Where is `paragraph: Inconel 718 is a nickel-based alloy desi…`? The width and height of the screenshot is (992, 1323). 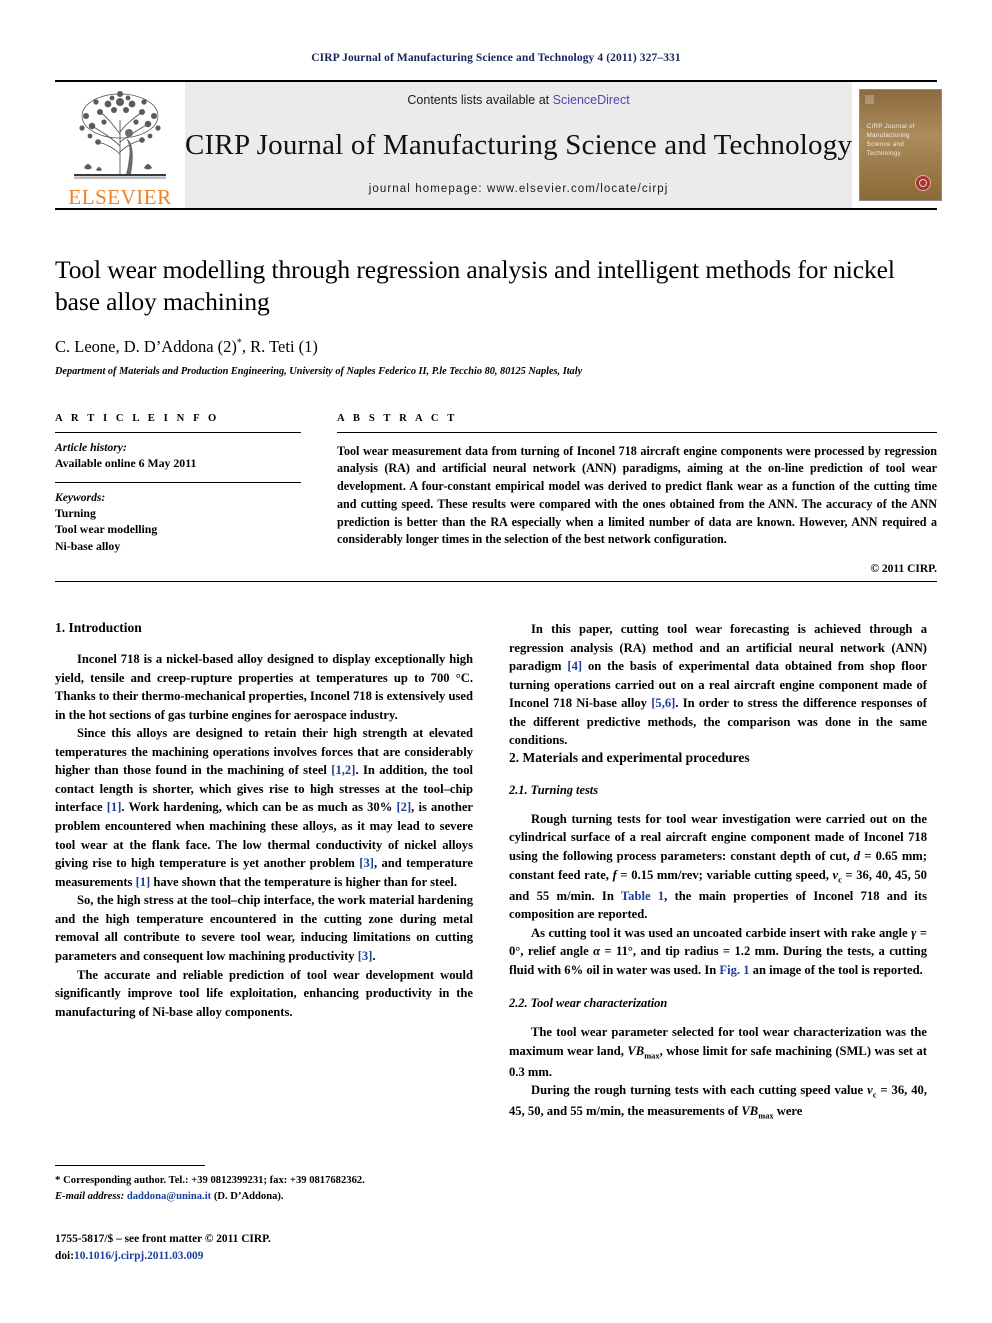
paragraph: Inconel 718 is a nickel-based alloy desi… is located at coordinates (264, 686).